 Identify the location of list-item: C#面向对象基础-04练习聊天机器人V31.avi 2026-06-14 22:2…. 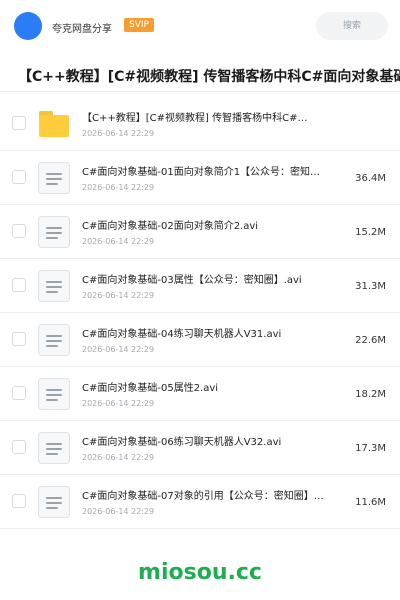
(200, 340).